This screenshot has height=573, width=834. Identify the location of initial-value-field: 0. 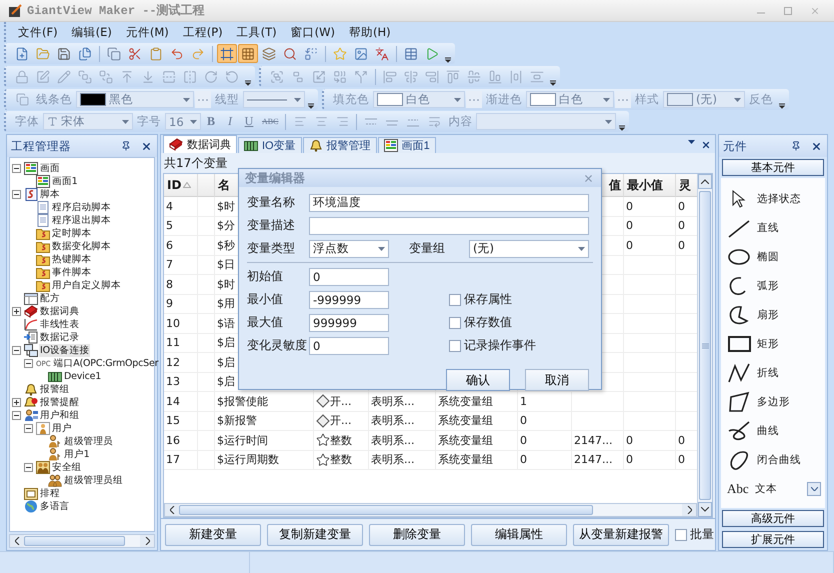
(349, 277).